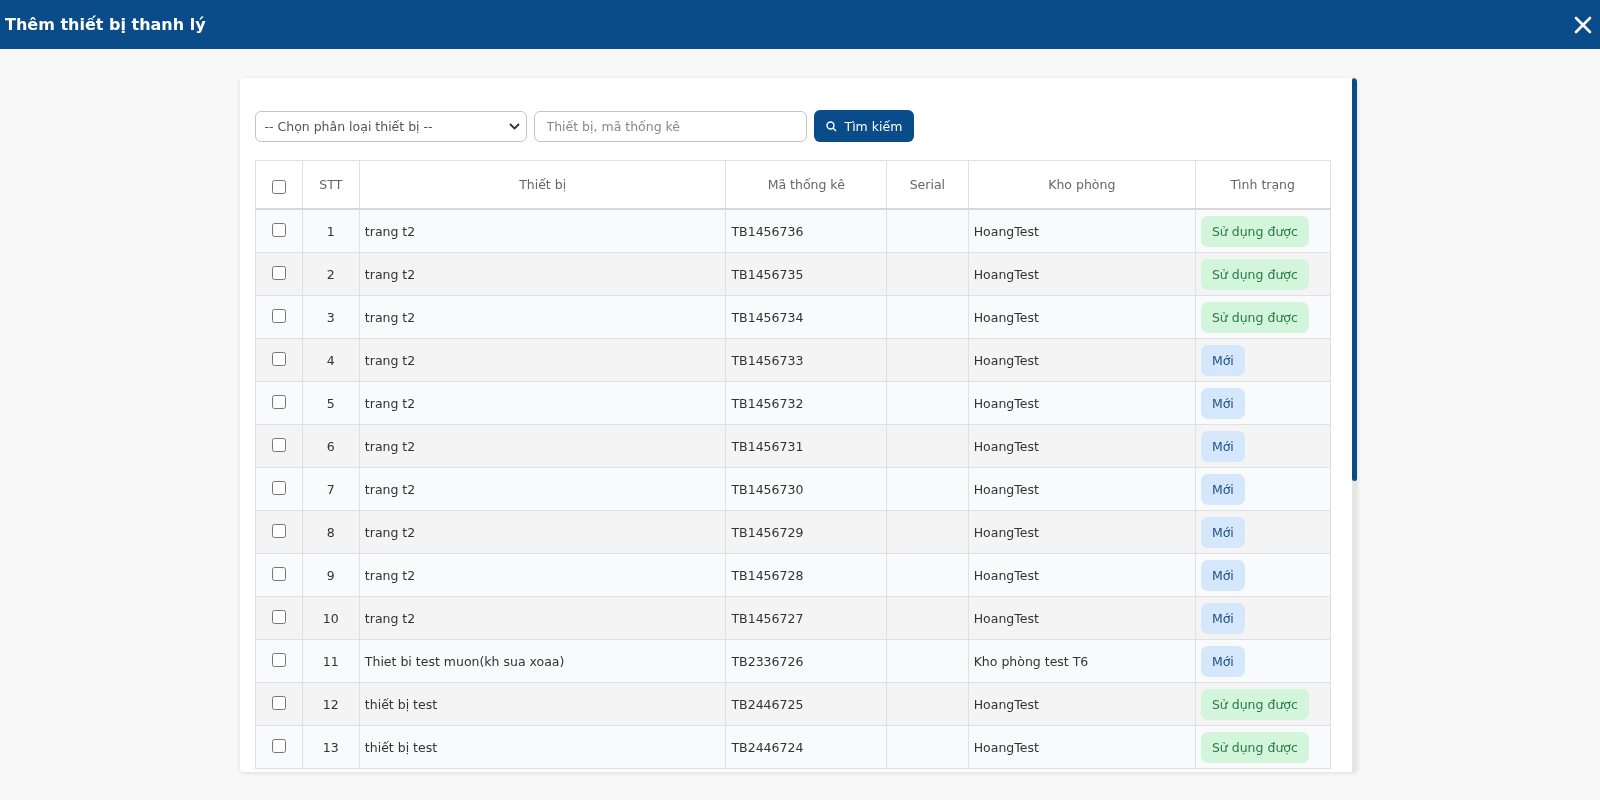  Describe the element at coordinates (348, 126) in the screenshot. I see `category-value: -- Chọn phân loại thiết bị --` at that location.